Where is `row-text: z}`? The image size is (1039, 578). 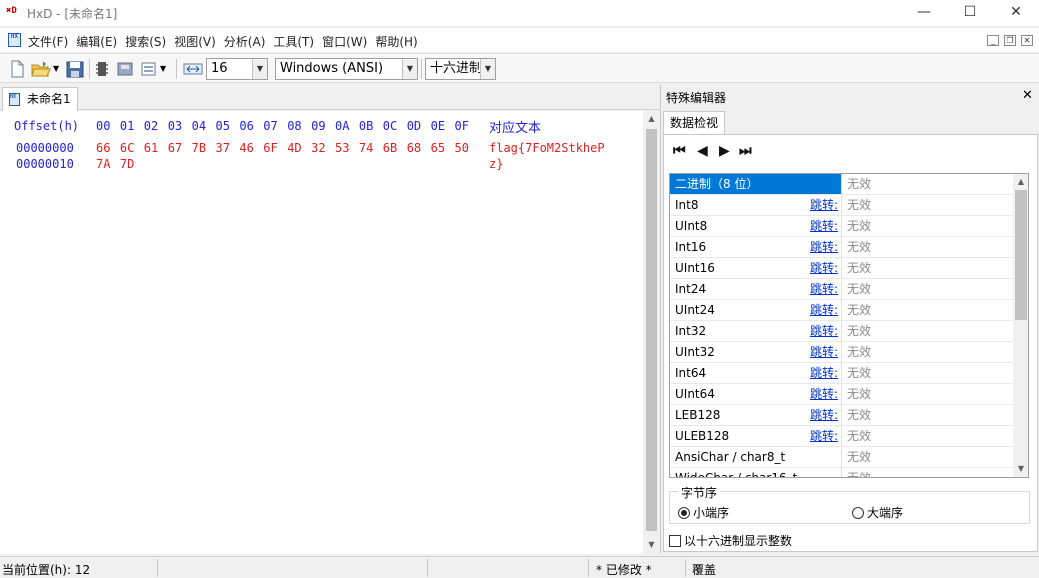 row-text: z} is located at coordinates (496, 164).